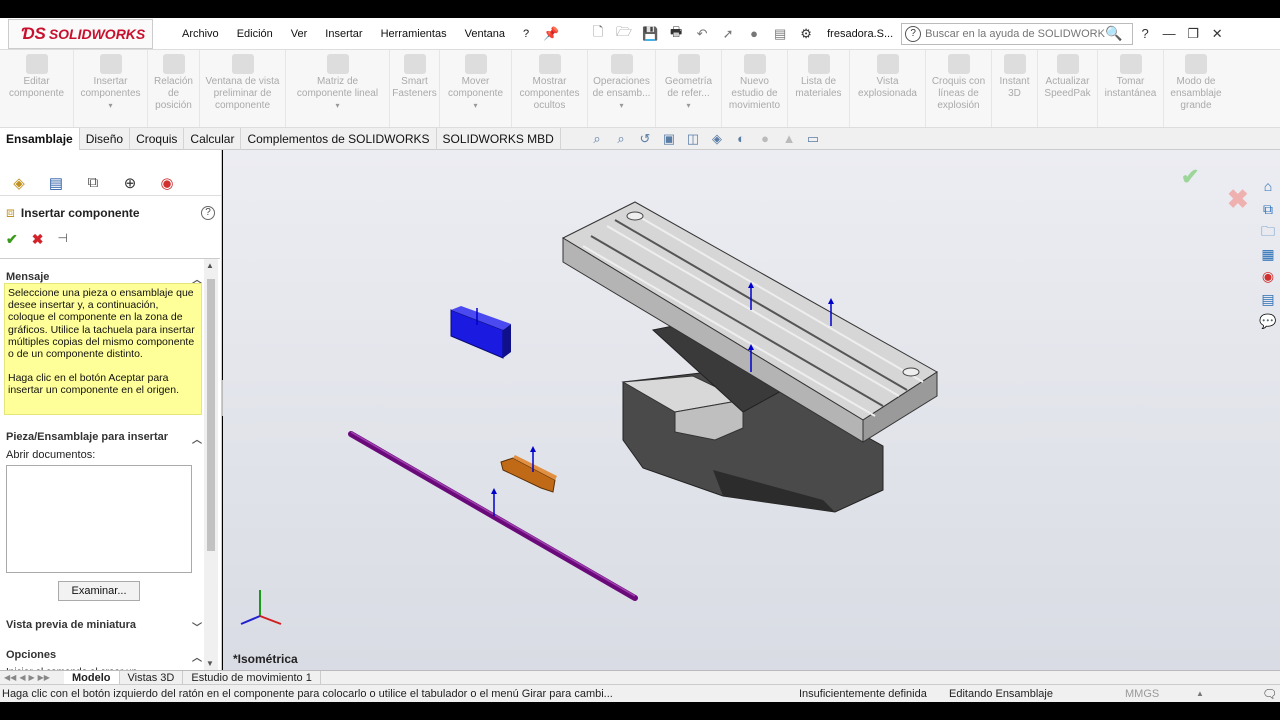  I want to click on file-properties-icon: ▤, so click(780, 34).